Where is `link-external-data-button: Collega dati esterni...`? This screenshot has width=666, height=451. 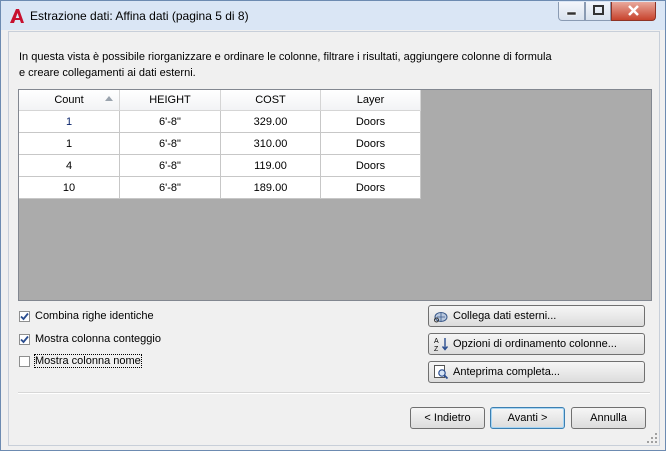 link-external-data-button: Collega dati esterni... is located at coordinates (536, 316).